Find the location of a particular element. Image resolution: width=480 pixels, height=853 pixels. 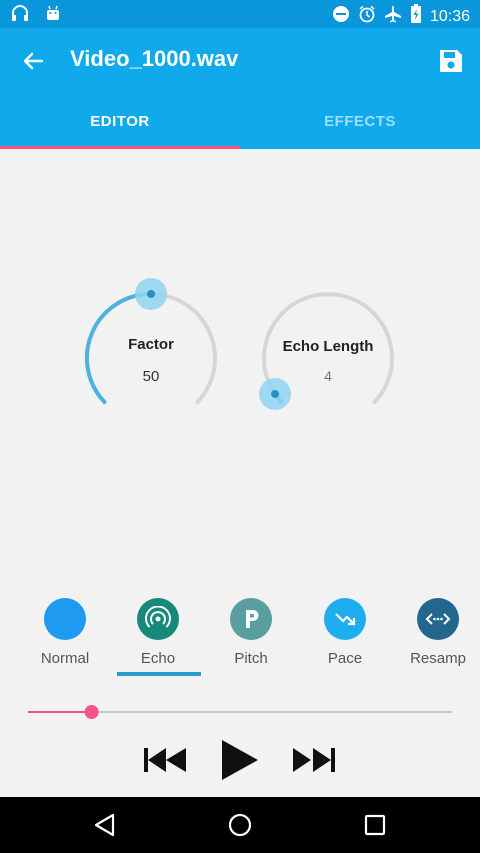

recents-square-icon is located at coordinates (375, 825).